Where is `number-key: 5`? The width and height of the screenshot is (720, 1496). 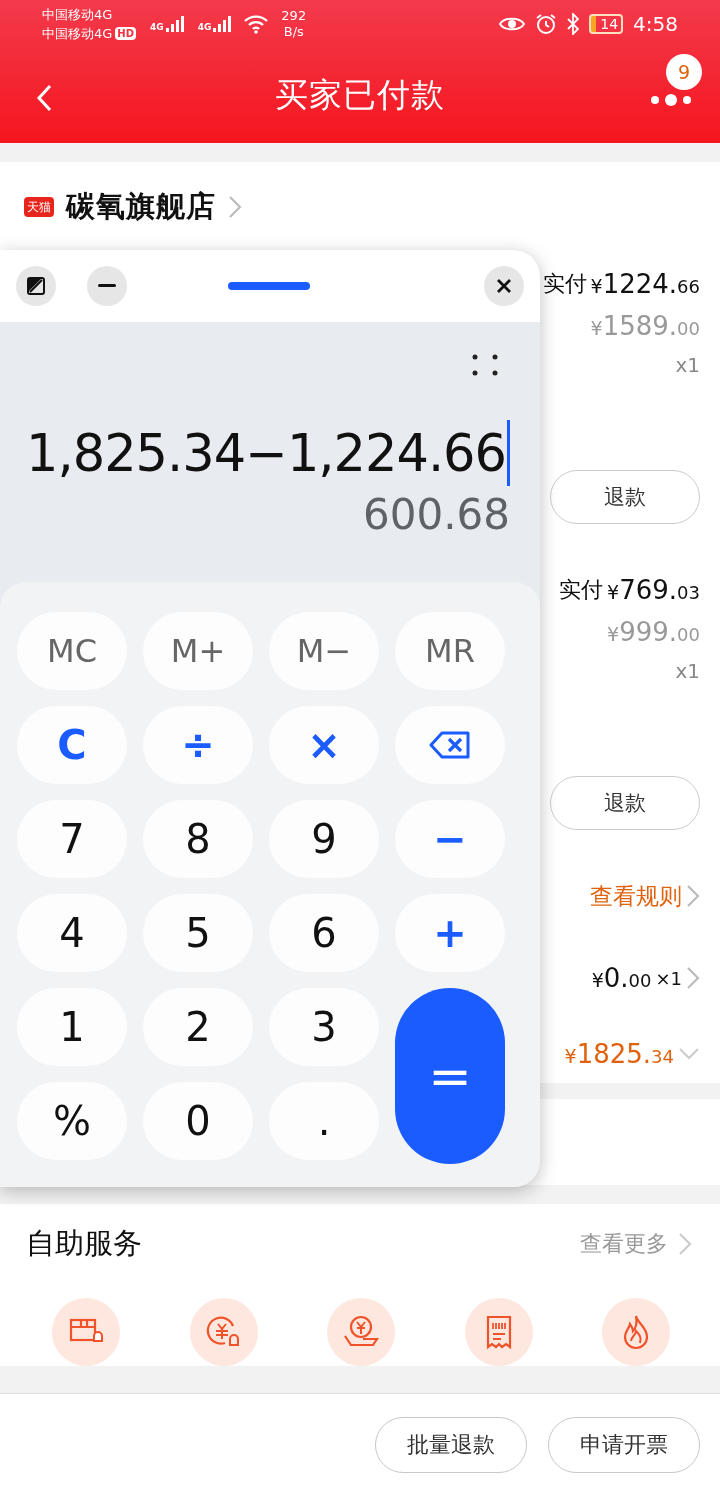
number-key: 5 is located at coordinates (198, 933).